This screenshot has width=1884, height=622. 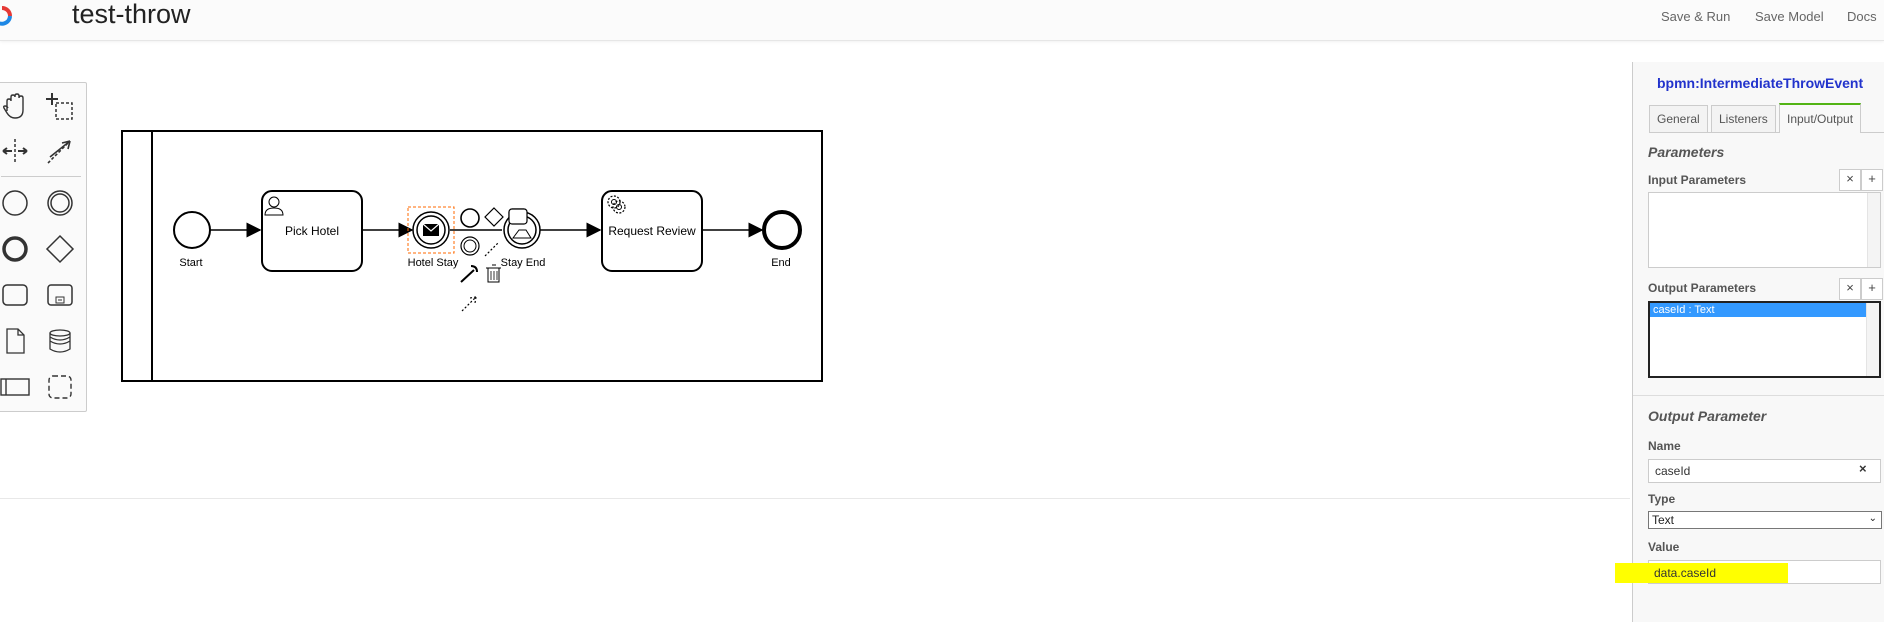 What do you see at coordinates (1820, 118) in the screenshot?
I see `tab-input-output: Input/Output` at bounding box center [1820, 118].